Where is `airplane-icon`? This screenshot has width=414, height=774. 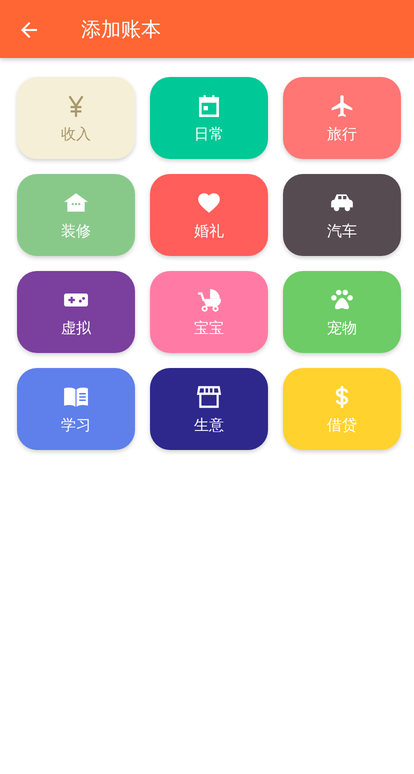 airplane-icon is located at coordinates (342, 106).